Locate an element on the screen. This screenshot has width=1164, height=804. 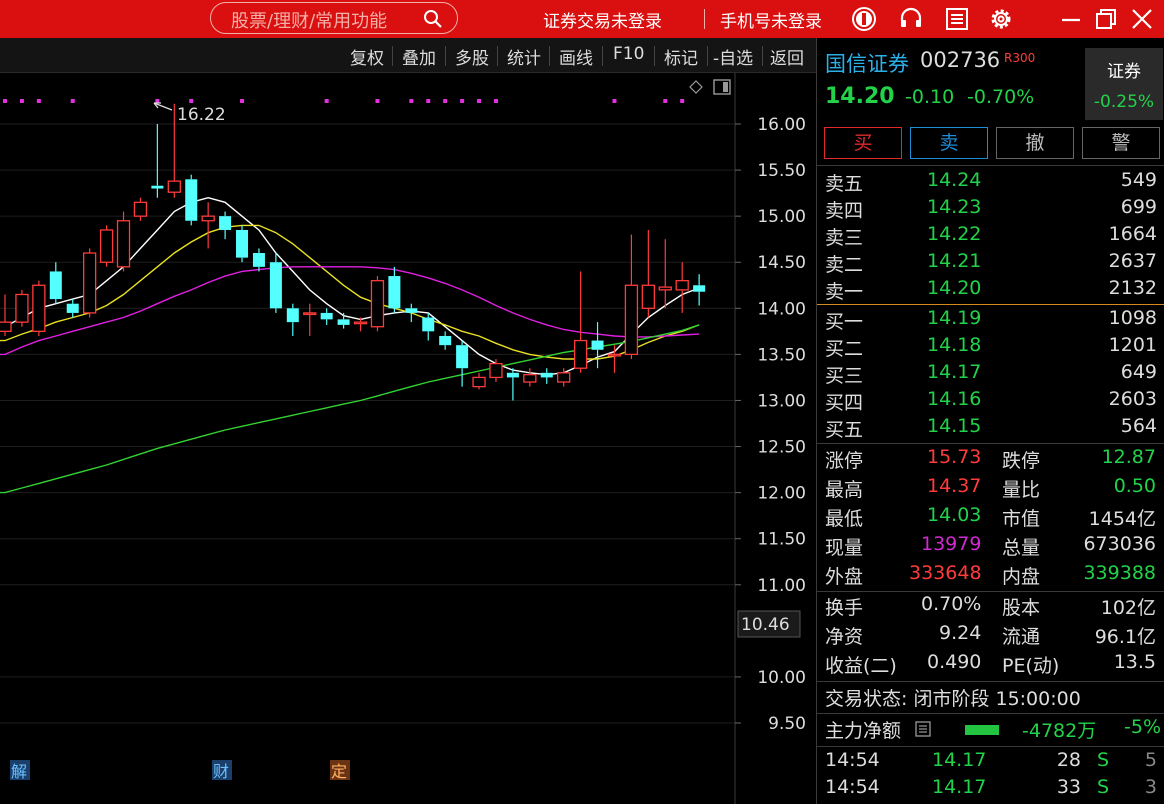
stock-name: 国信证券 is located at coordinates (867, 63).